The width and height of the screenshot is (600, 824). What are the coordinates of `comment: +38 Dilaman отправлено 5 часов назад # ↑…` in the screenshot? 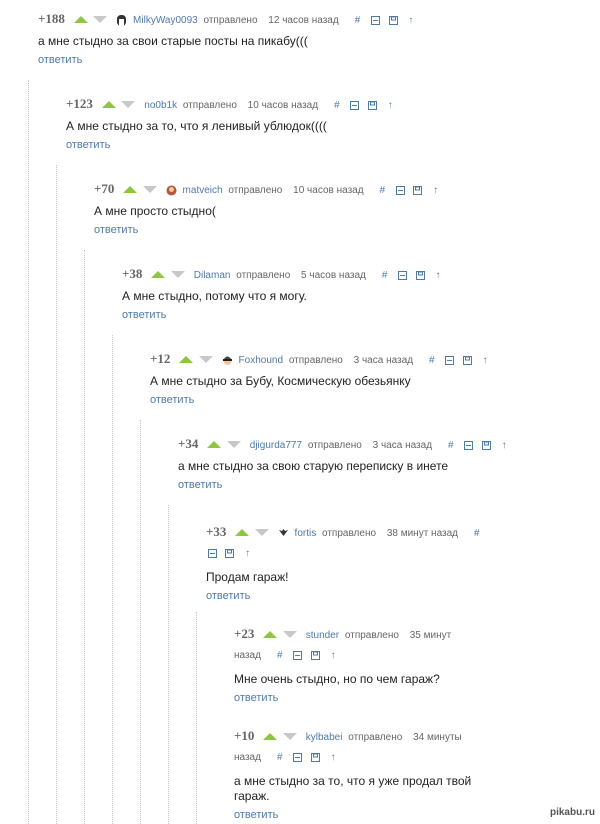 It's located at (350, 294).